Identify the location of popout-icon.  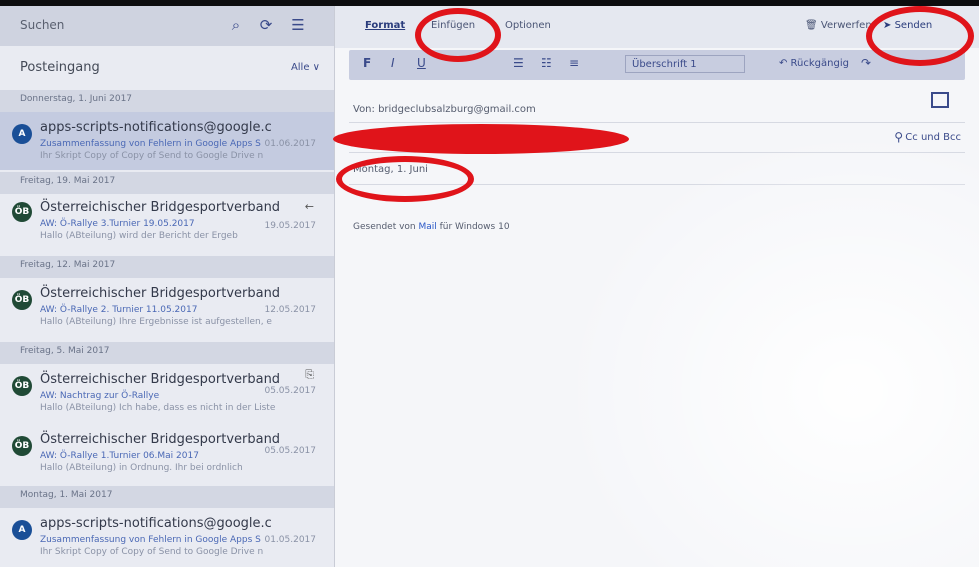
(940, 100).